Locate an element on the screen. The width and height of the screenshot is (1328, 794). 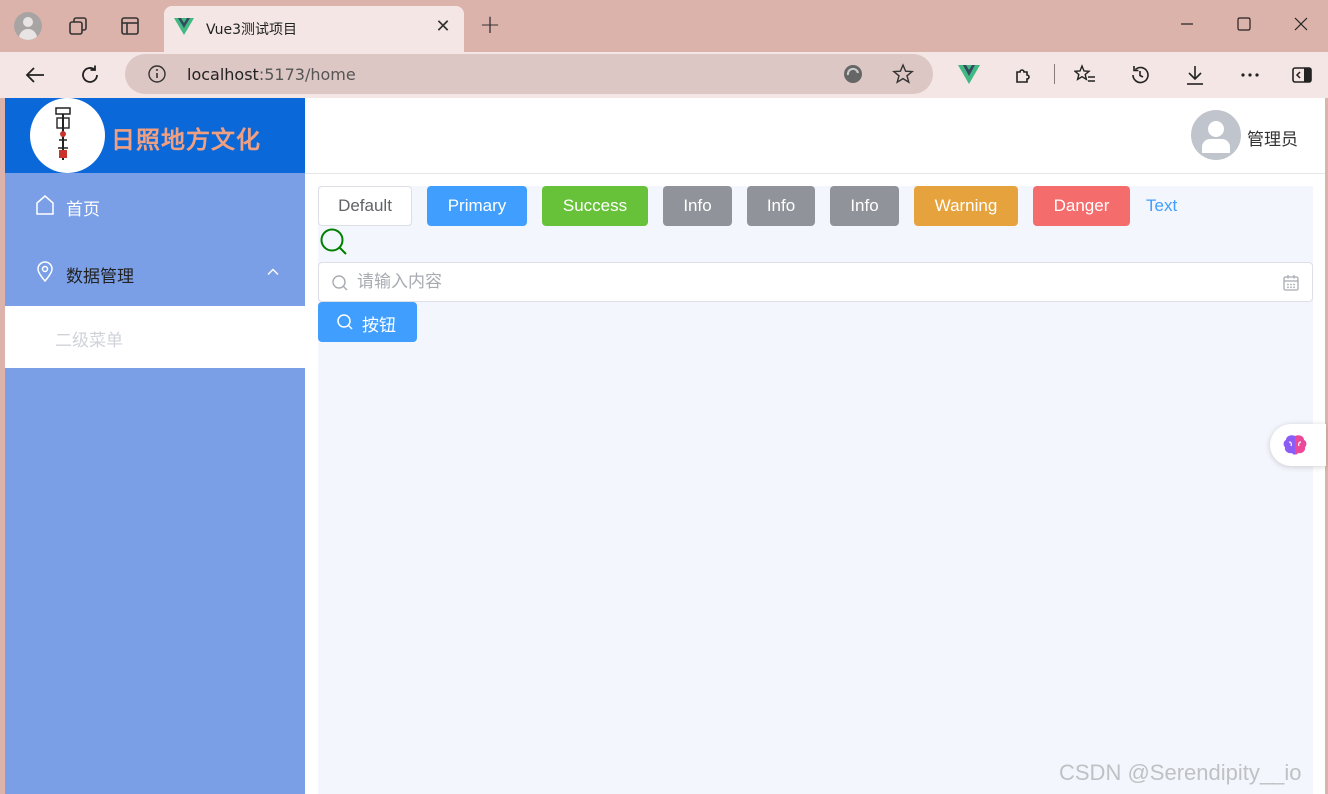
submenu-item-label: 二级菜单 is located at coordinates (89, 341).